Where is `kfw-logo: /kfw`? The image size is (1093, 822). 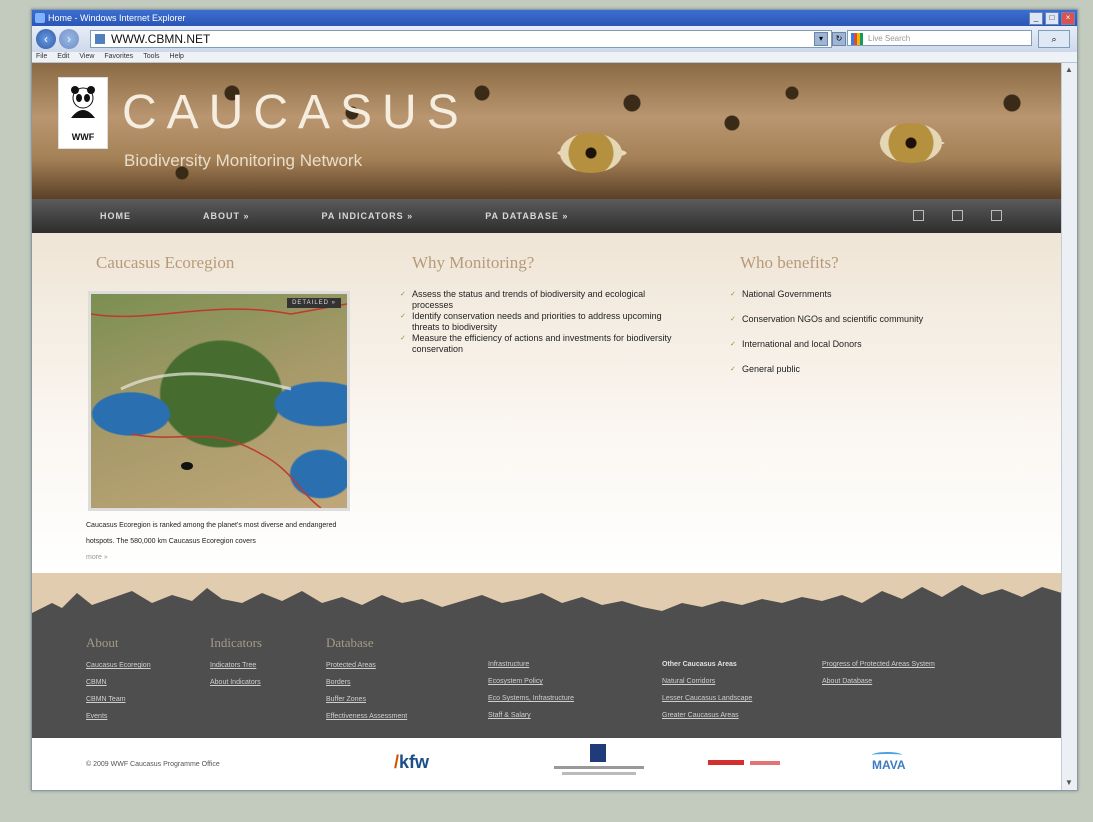
kfw-logo: /kfw is located at coordinates (411, 762).